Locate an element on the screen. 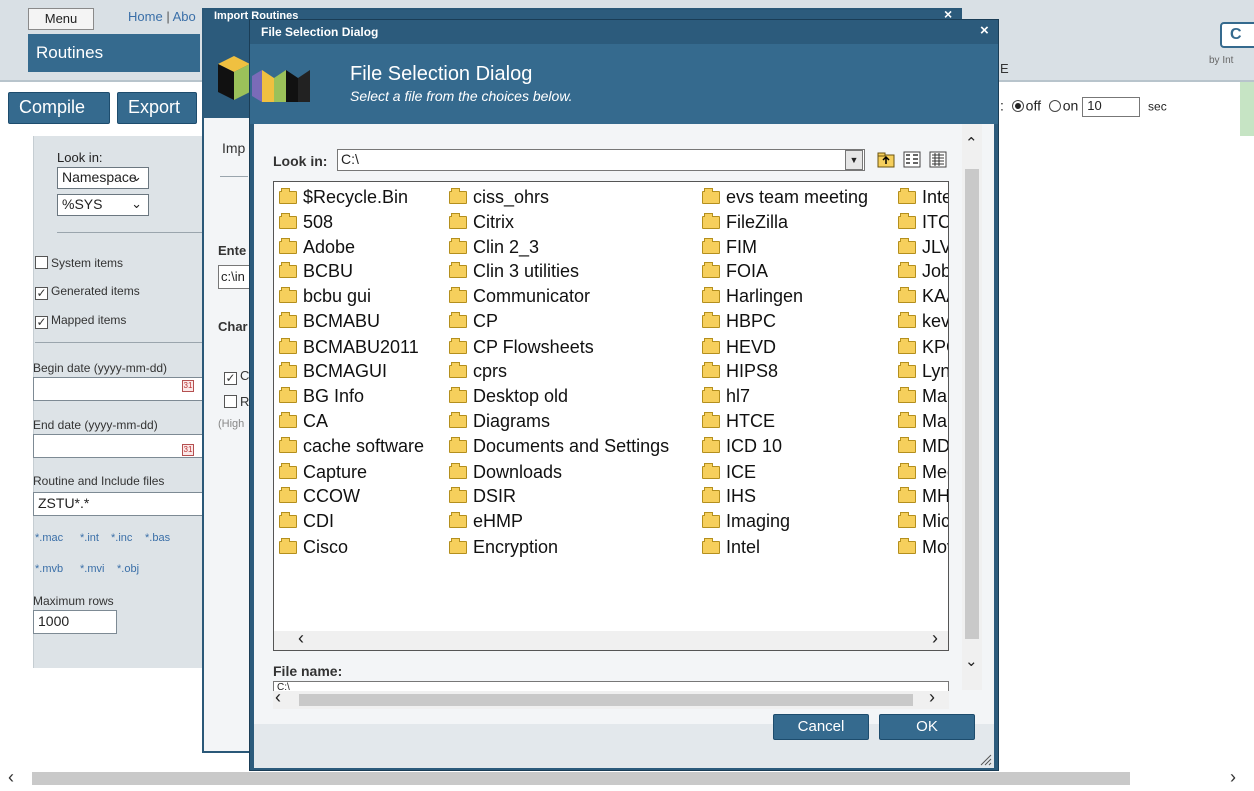 The height and width of the screenshot is (791, 1254). ext-link-inc: *.inc is located at coordinates (121, 538).